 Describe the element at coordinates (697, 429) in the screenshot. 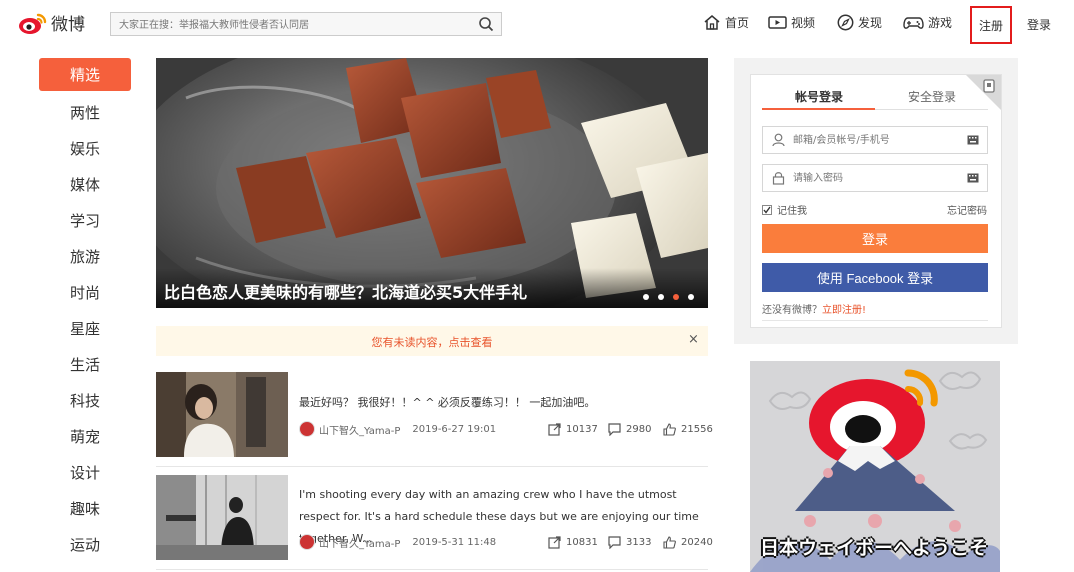

I see `like-count-value: 21556` at that location.